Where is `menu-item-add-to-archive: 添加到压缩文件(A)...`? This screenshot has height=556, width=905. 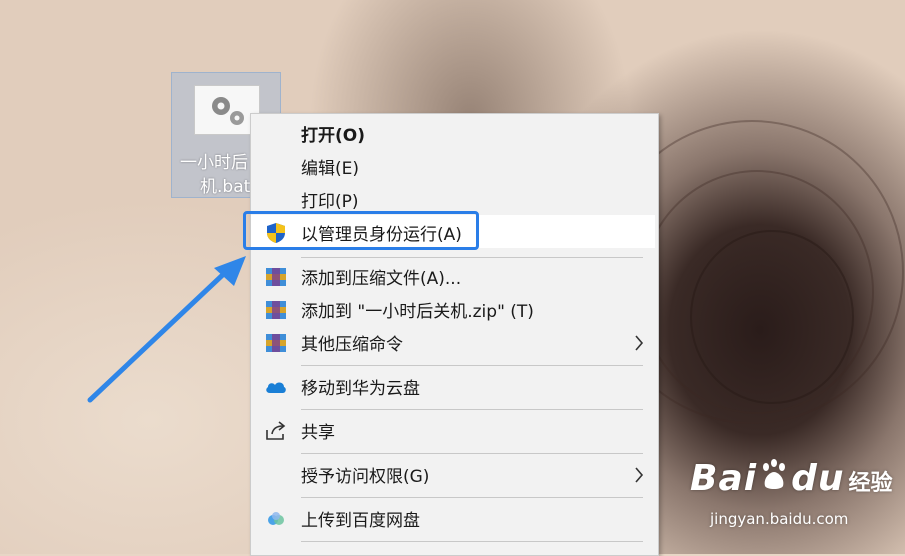
menu-item-add-to-archive: 添加到压缩文件(A)... is located at coordinates (454, 276).